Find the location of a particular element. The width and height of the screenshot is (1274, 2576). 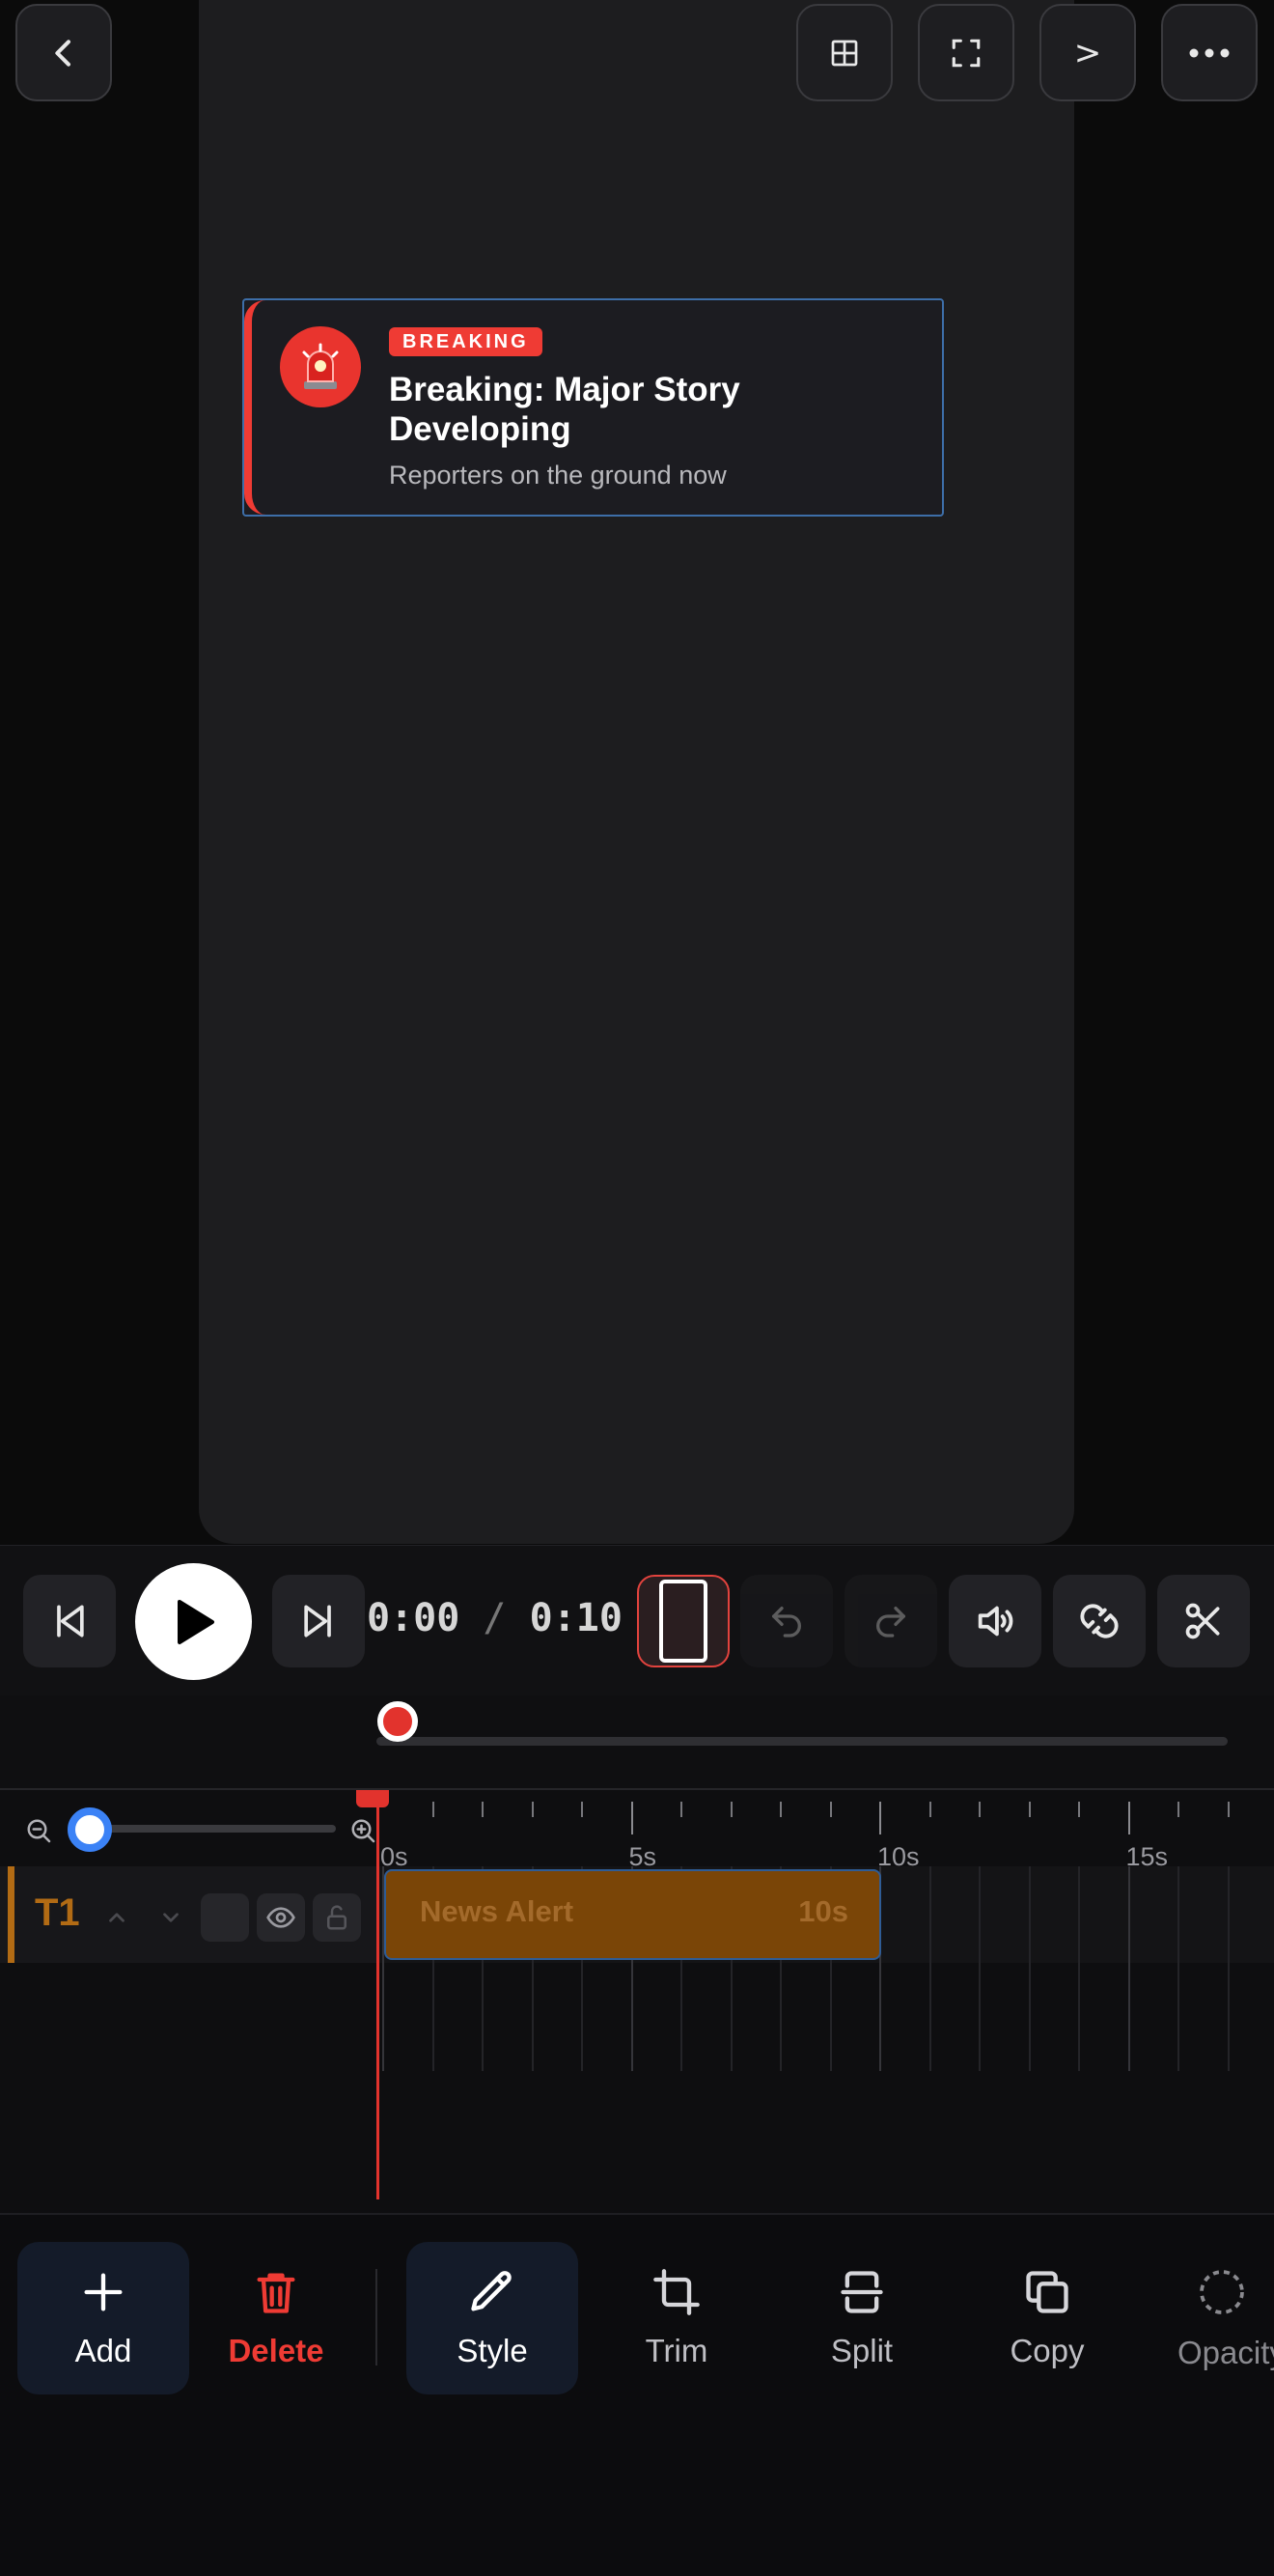

chevron-down-icon is located at coordinates (171, 1918).